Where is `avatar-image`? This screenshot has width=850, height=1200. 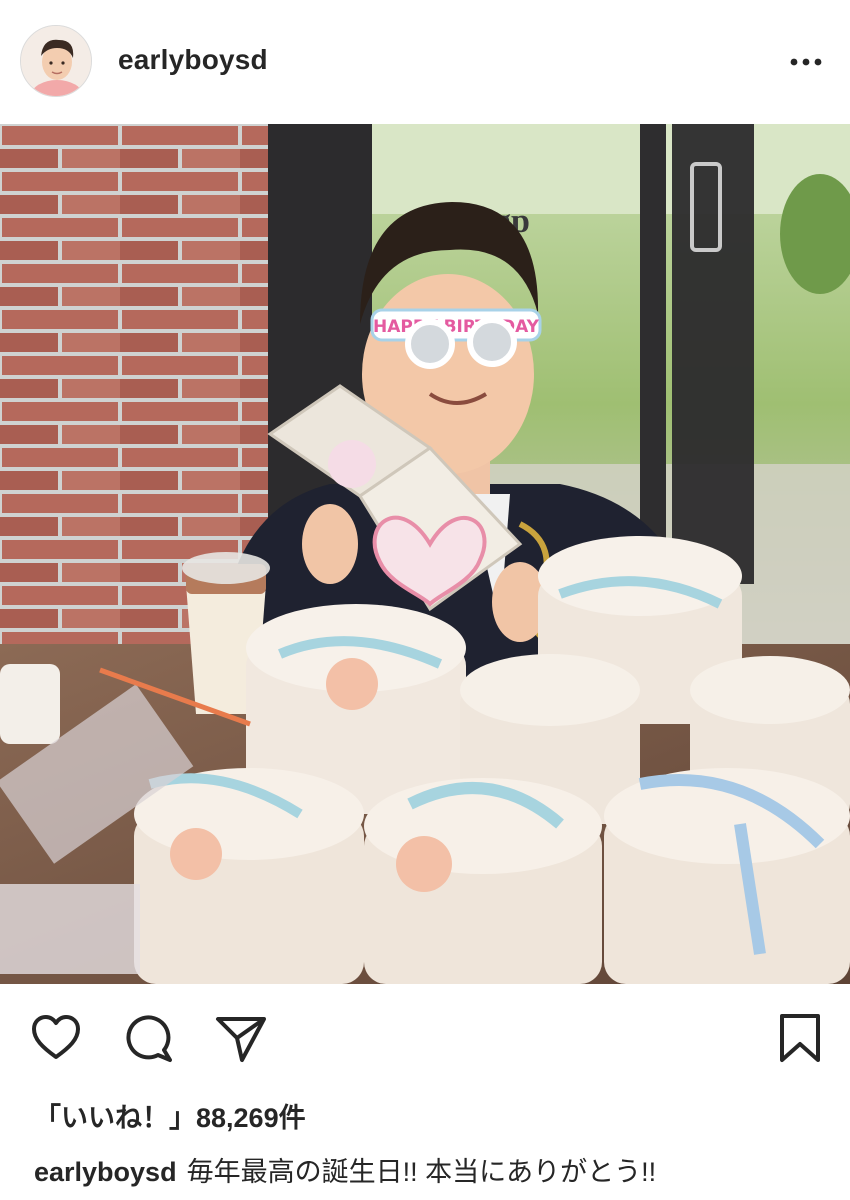
avatar-image is located at coordinates (56, 61).